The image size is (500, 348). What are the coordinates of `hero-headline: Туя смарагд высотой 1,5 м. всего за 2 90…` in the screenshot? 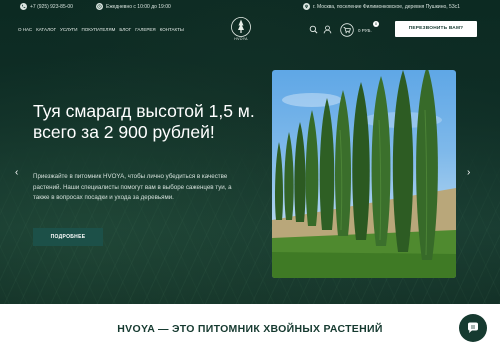 It's located at (144, 121).